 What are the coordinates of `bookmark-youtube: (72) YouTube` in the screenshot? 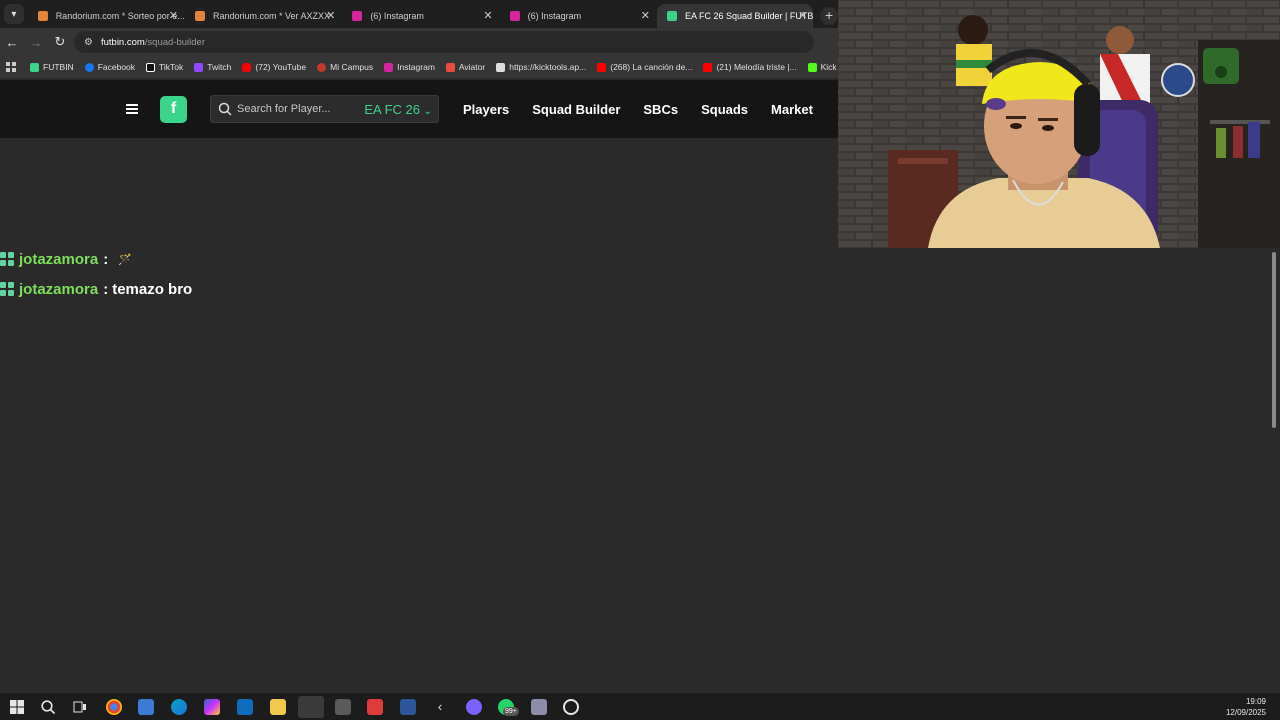 It's located at (274, 67).